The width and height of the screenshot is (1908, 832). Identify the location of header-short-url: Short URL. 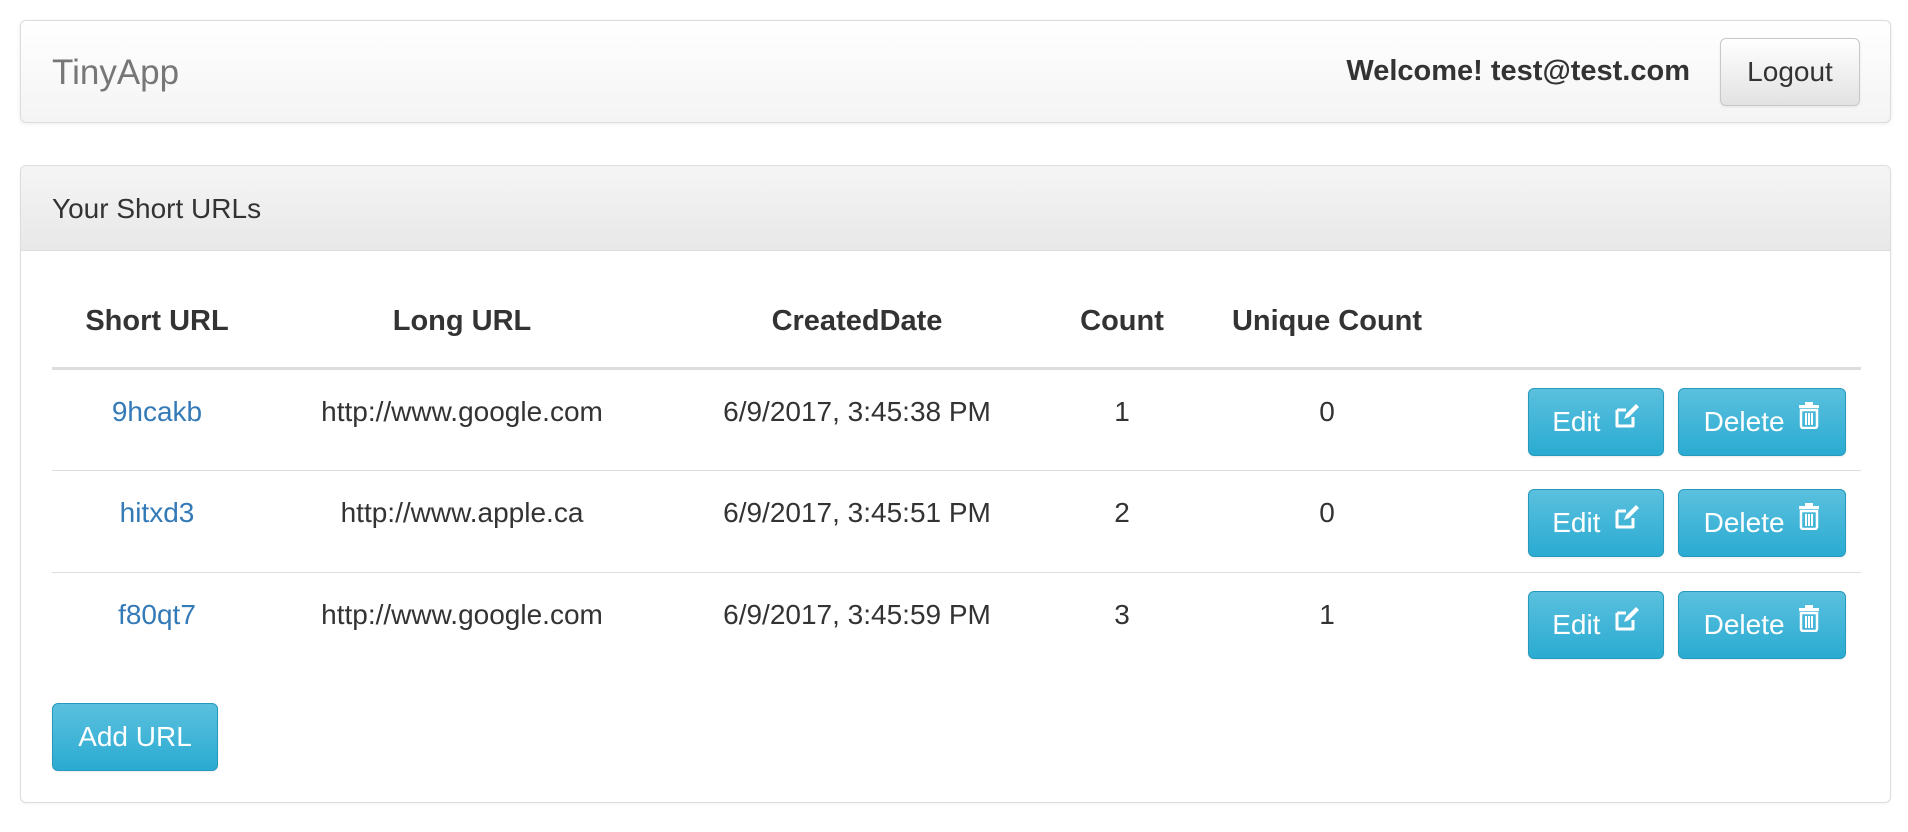
(157, 323).